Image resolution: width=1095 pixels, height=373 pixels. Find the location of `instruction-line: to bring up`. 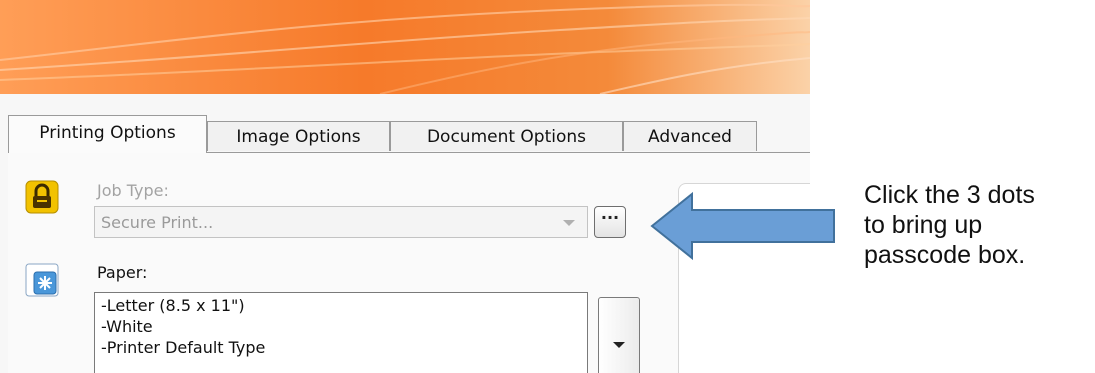

instruction-line: to bring up is located at coordinates (923, 225).